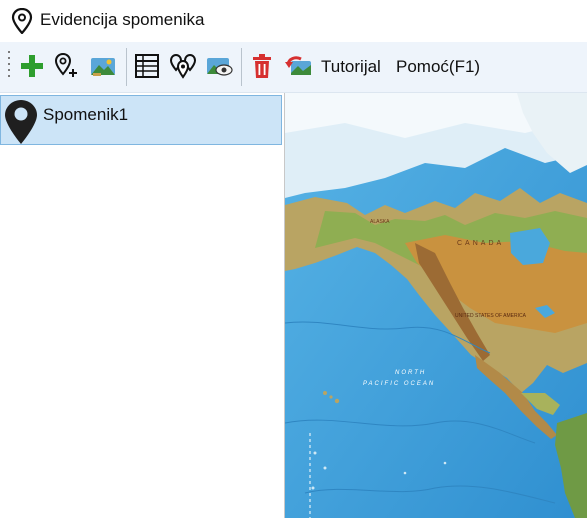  I want to click on plus-icon, so click(32, 66).